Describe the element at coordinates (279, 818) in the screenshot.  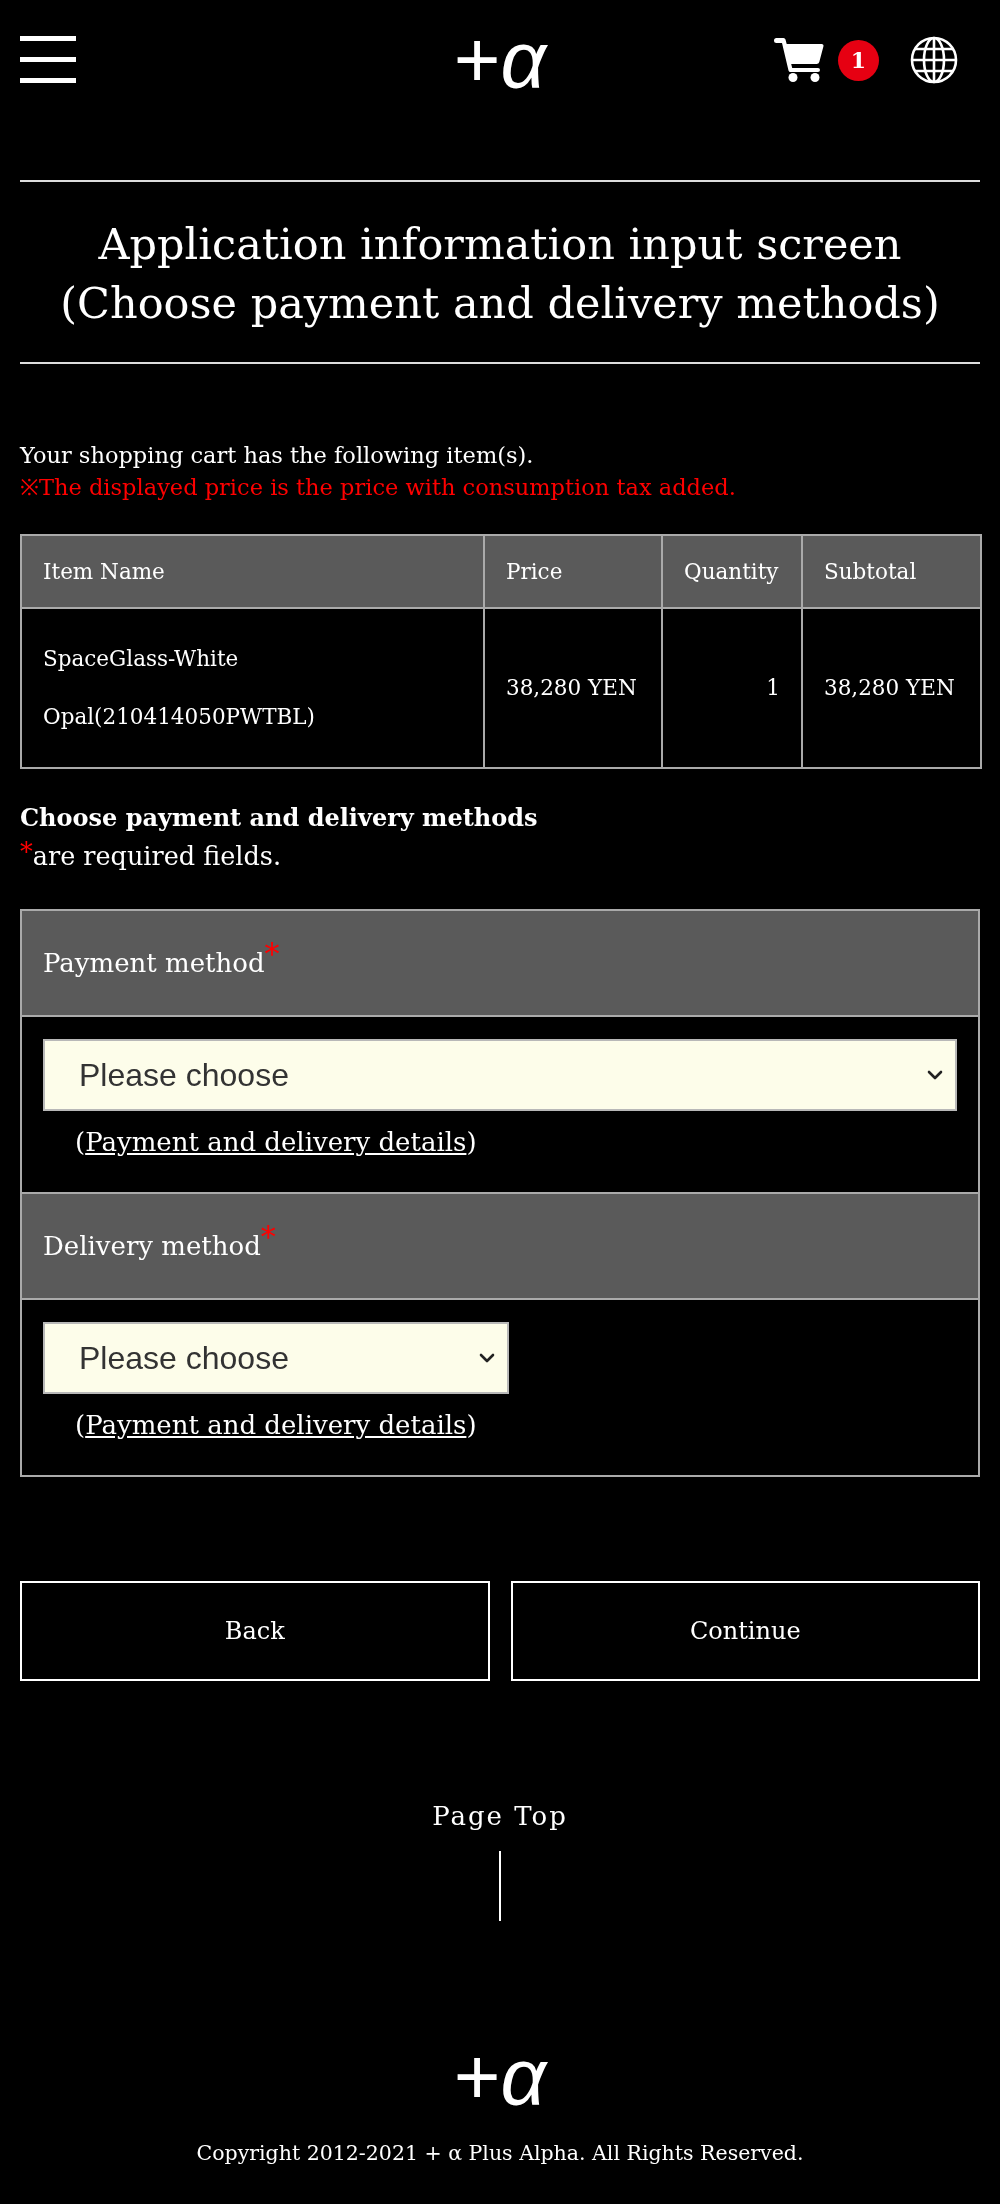
I see `section-heading: Choose payment and delivery methods` at that location.